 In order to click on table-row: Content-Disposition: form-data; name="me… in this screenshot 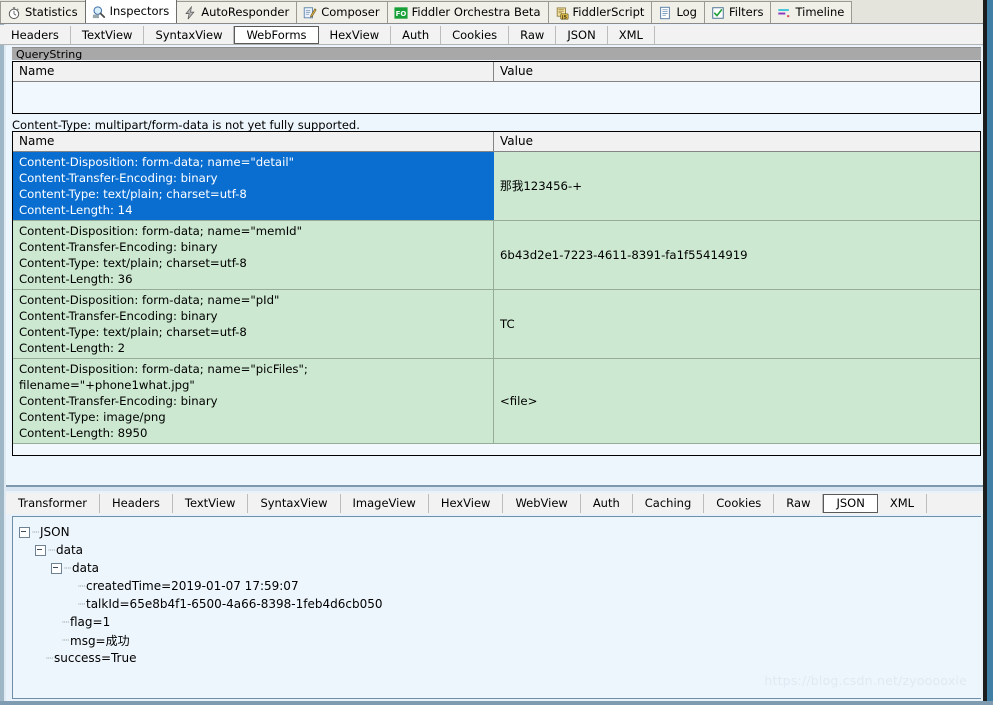, I will do `click(496, 255)`.